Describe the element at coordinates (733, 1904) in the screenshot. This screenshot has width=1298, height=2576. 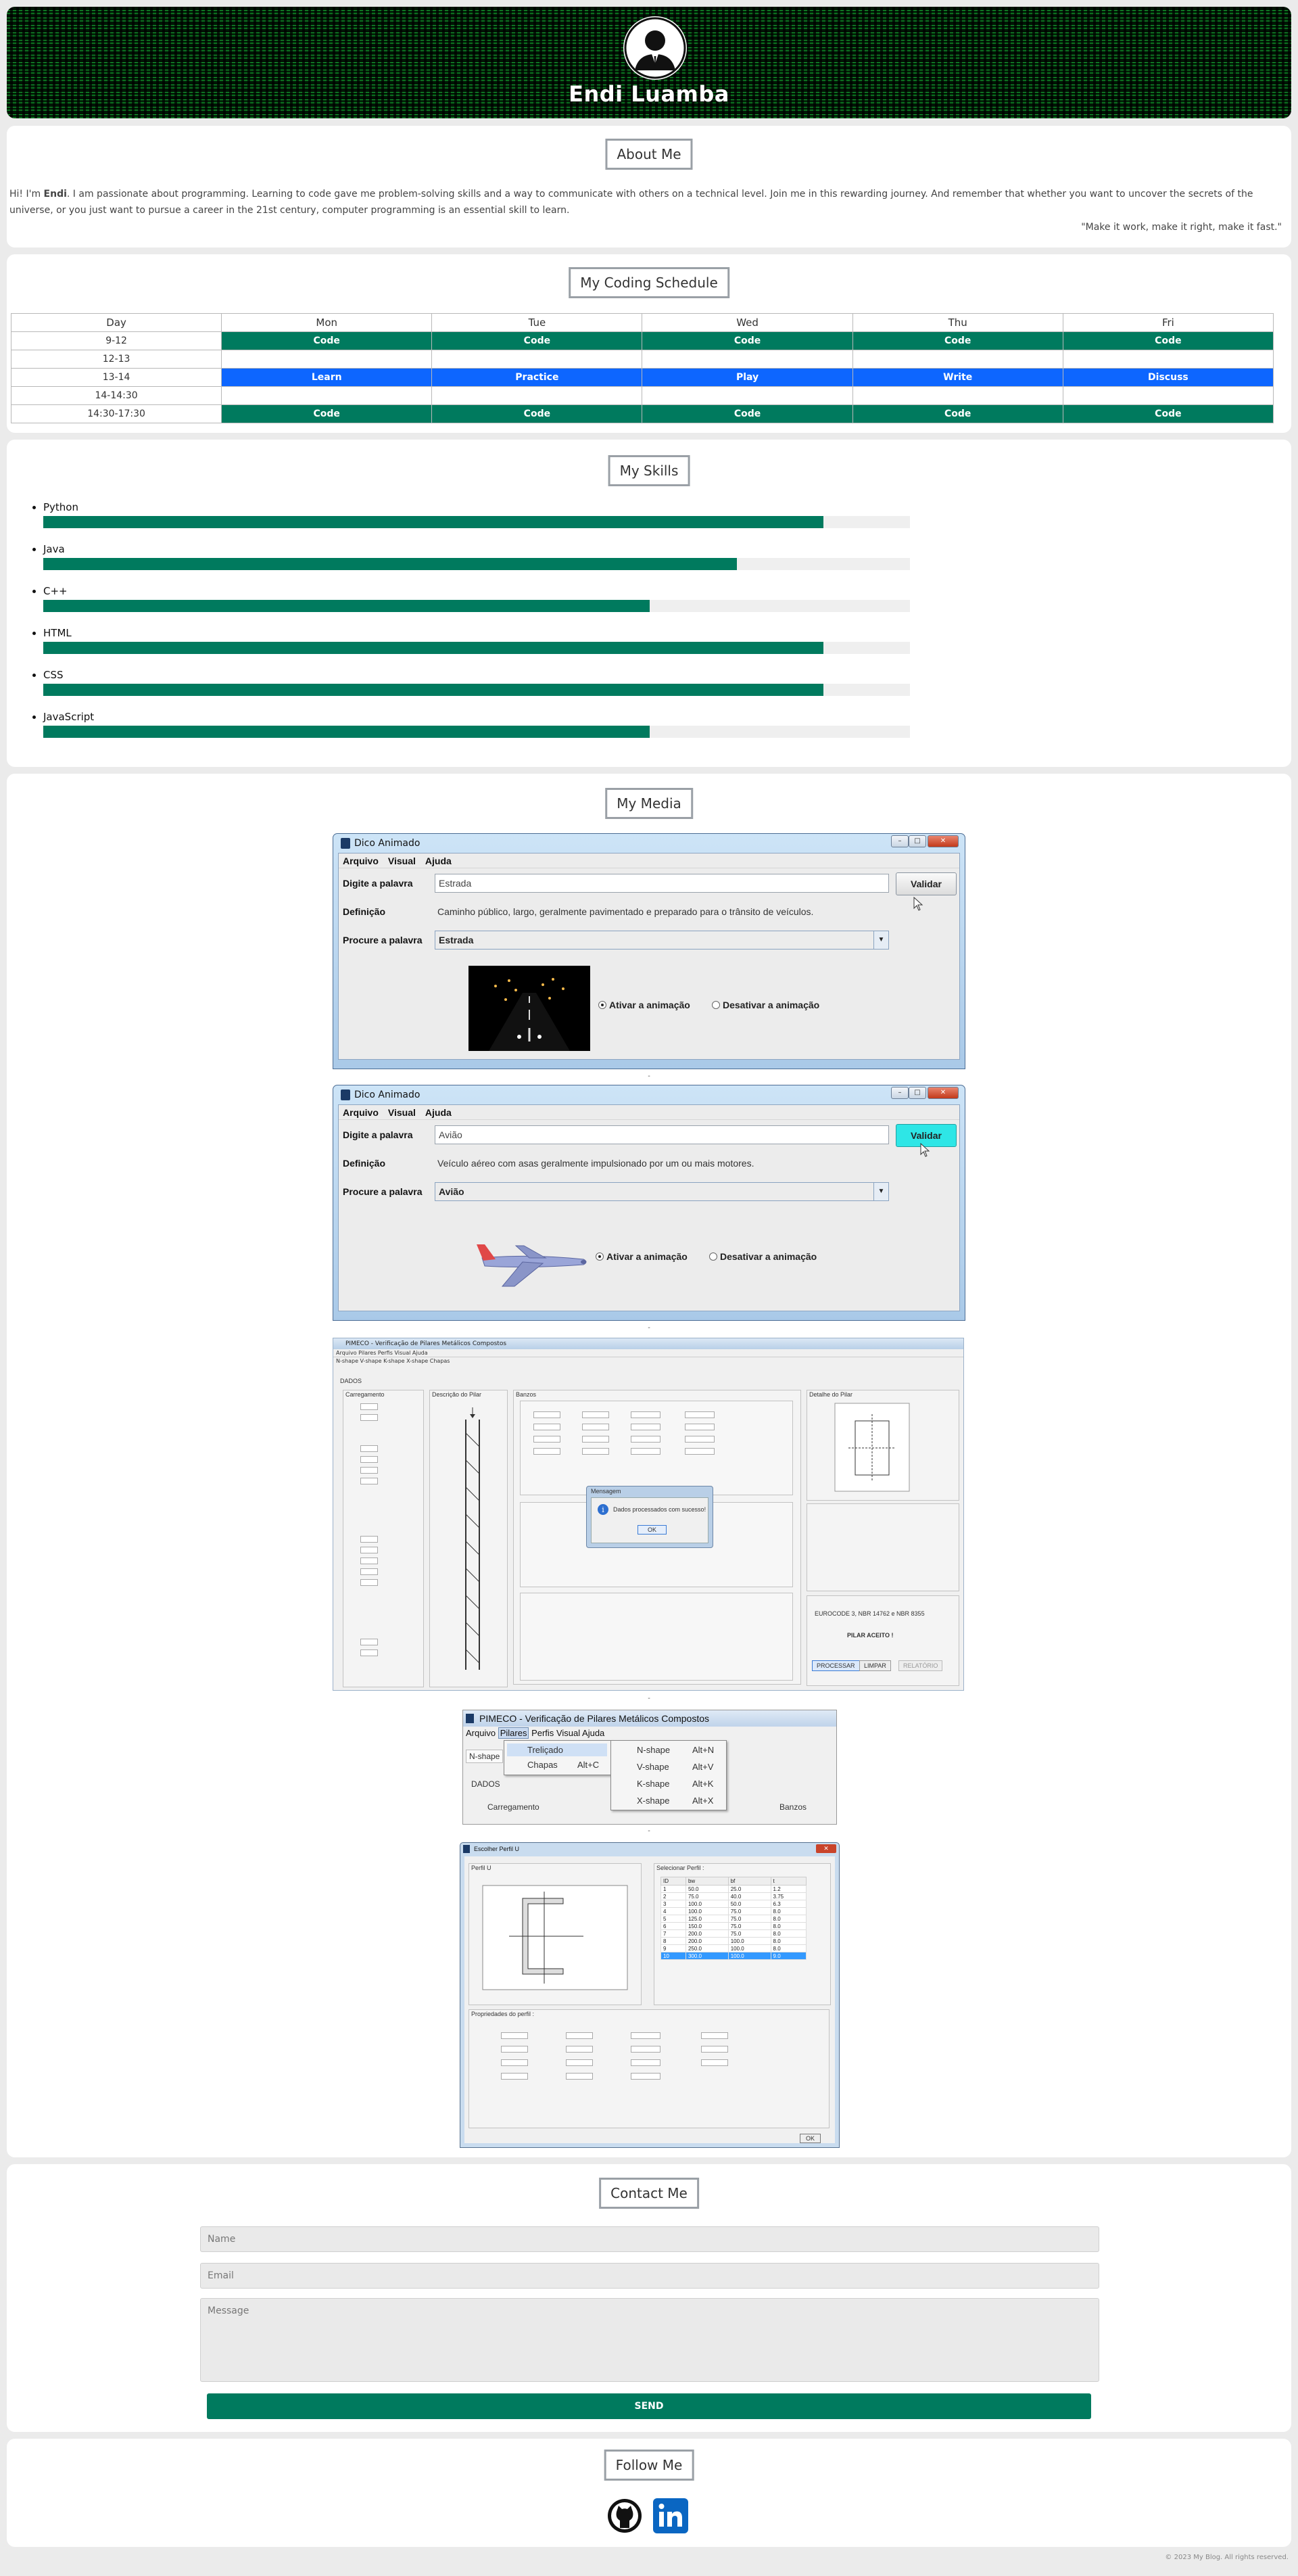
I see `perfil-row: 3 100.0 50.0 6.3` at that location.